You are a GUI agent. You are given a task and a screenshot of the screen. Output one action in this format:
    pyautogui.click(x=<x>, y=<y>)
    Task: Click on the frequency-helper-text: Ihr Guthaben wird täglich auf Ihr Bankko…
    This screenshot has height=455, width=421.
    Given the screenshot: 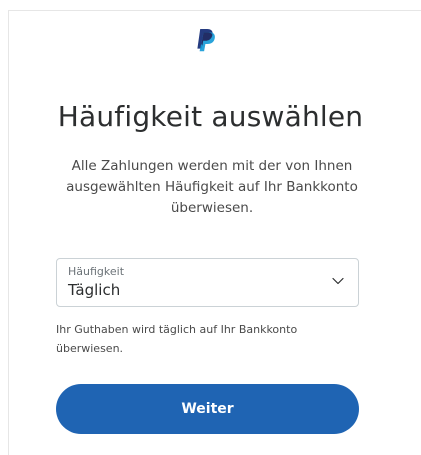 What is the action you would take?
    pyautogui.click(x=177, y=339)
    